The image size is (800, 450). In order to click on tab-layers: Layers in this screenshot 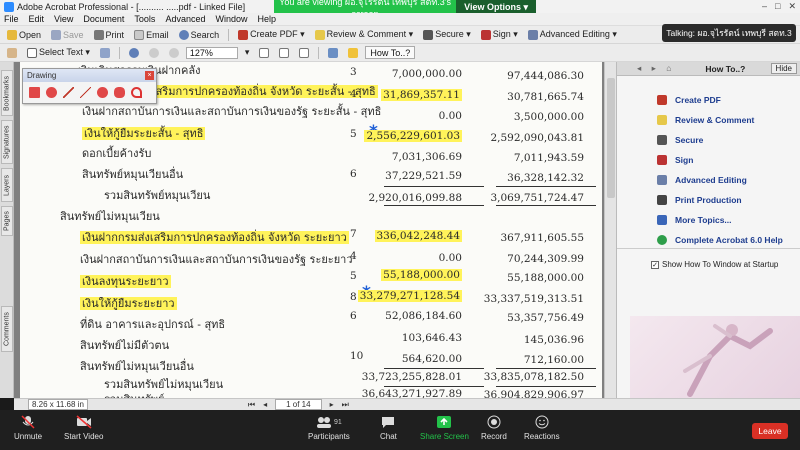, I will do `click(7, 185)`.